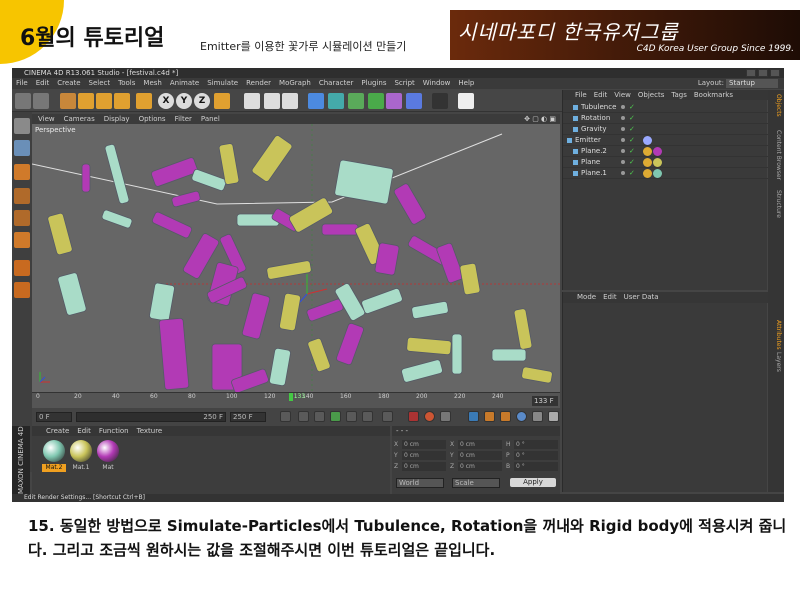 The image size is (800, 600). What do you see at coordinates (54, 458) in the screenshot?
I see `material-swatch: Mat.2` at bounding box center [54, 458].